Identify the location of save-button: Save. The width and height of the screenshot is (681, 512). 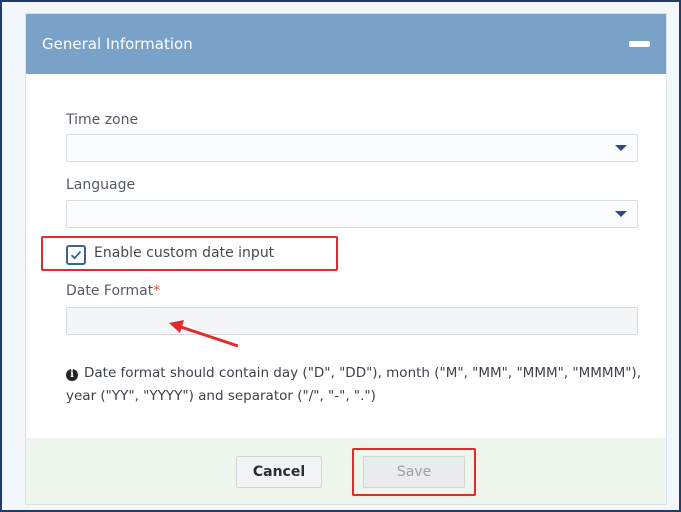
(414, 472).